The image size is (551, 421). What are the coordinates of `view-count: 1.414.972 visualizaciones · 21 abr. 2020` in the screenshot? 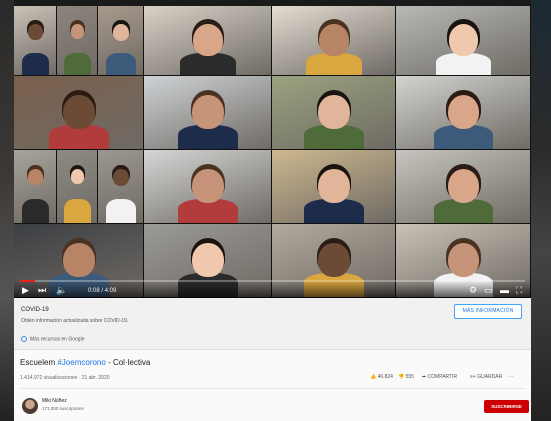 It's located at (65, 378).